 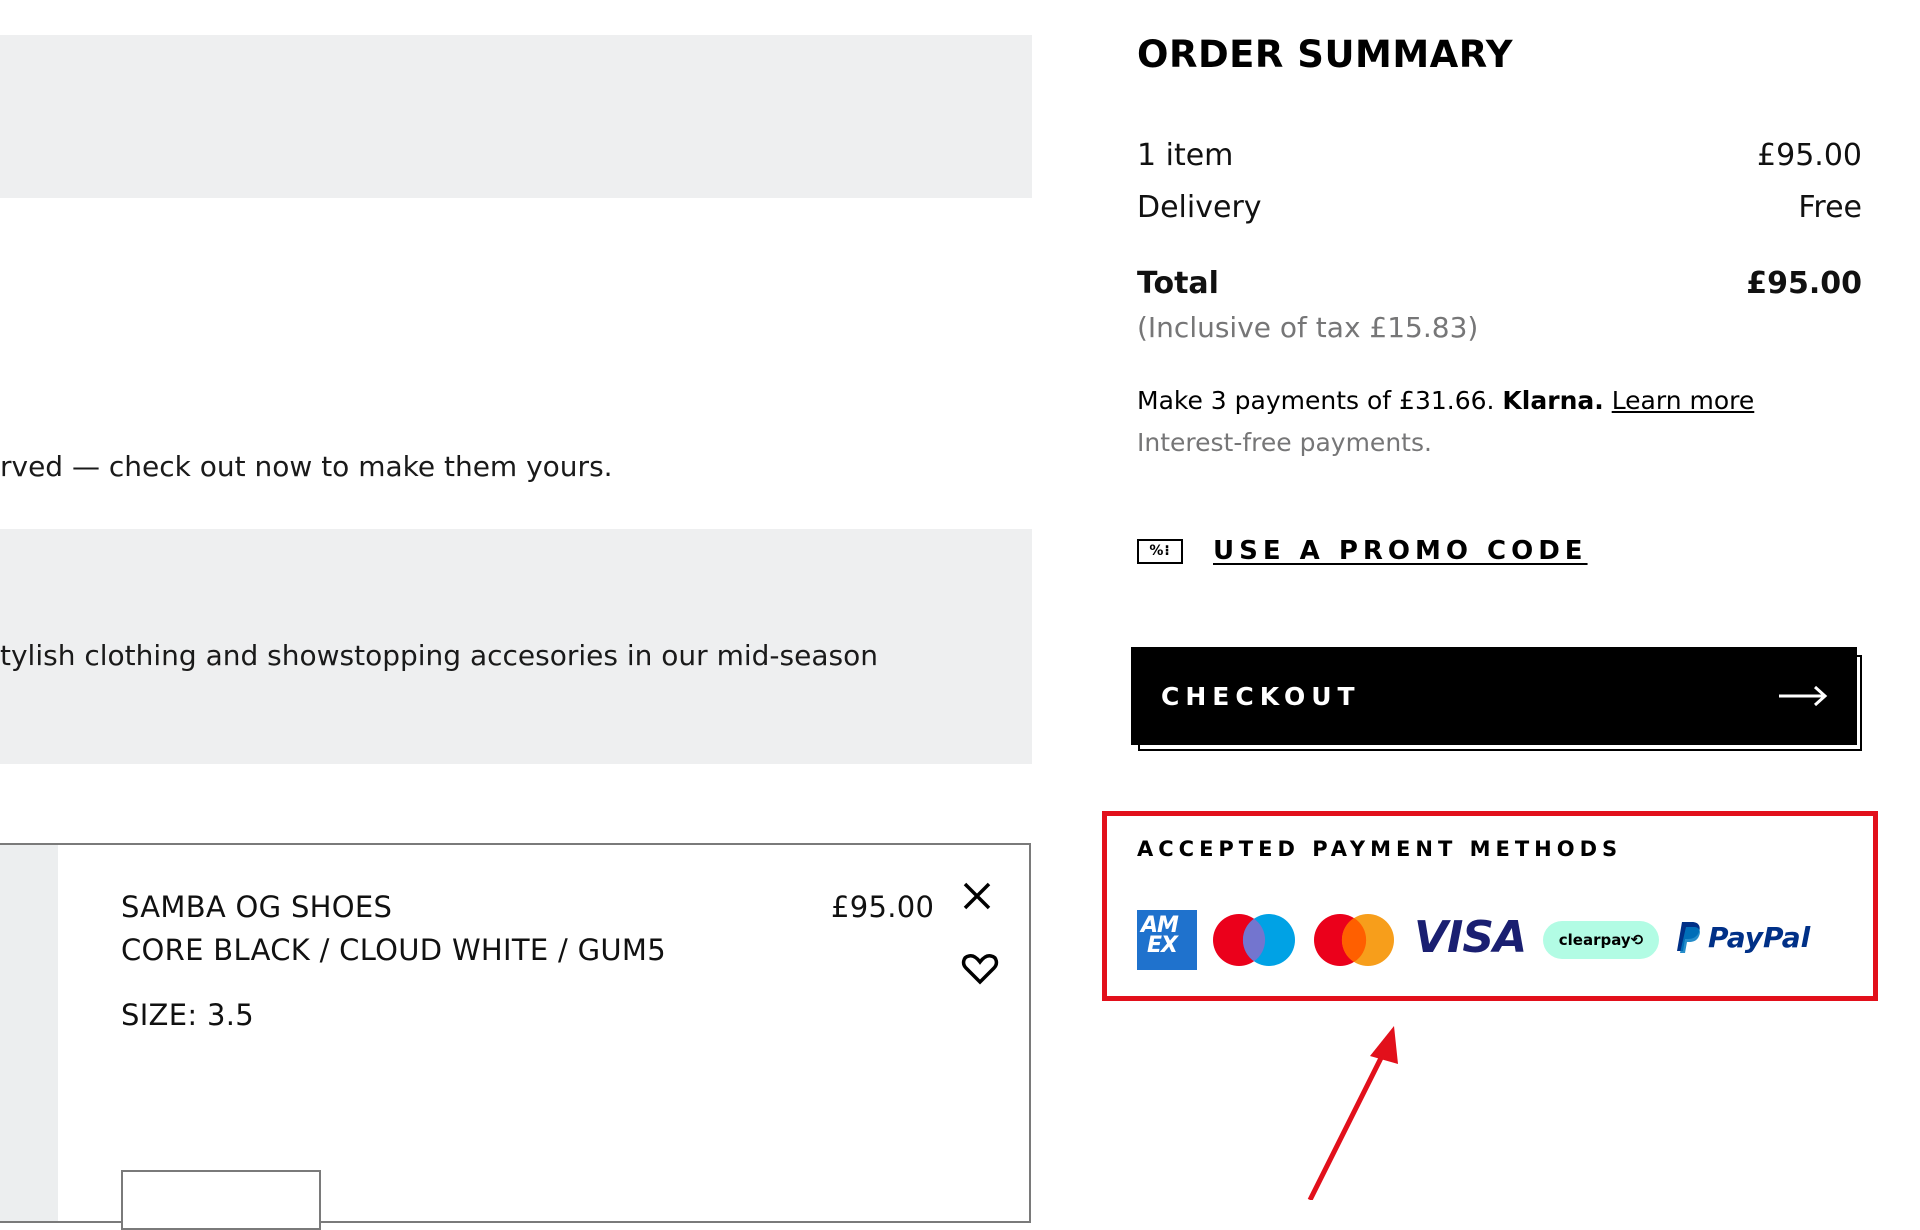 I want to click on maestro-icon, so click(x=1254, y=940).